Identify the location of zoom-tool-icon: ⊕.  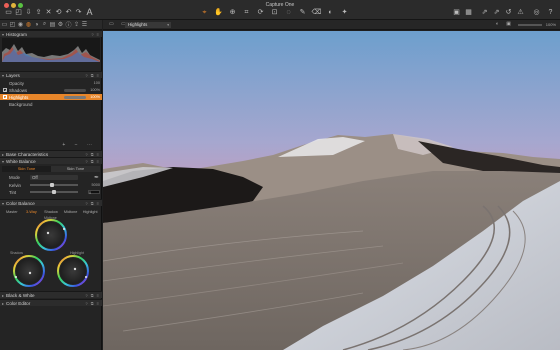
(232, 12).